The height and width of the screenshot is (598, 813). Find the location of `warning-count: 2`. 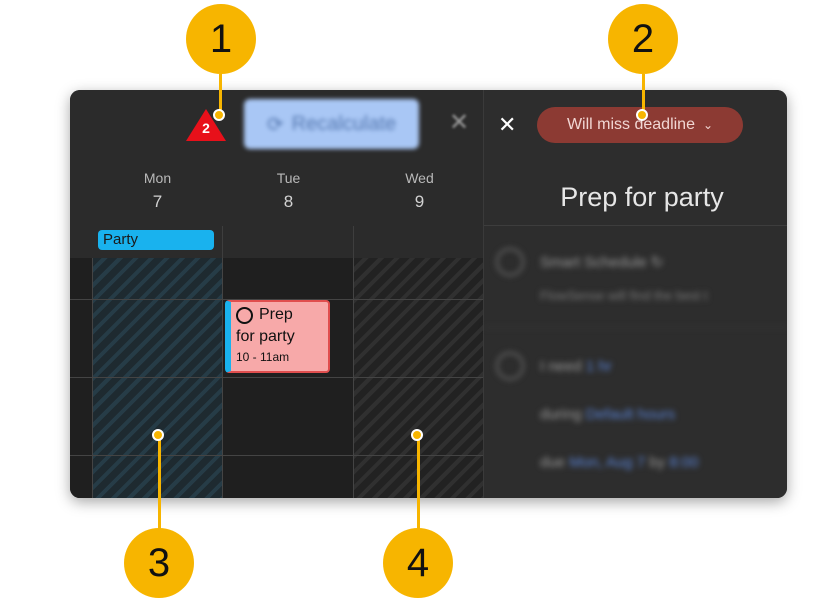

warning-count: 2 is located at coordinates (206, 128).